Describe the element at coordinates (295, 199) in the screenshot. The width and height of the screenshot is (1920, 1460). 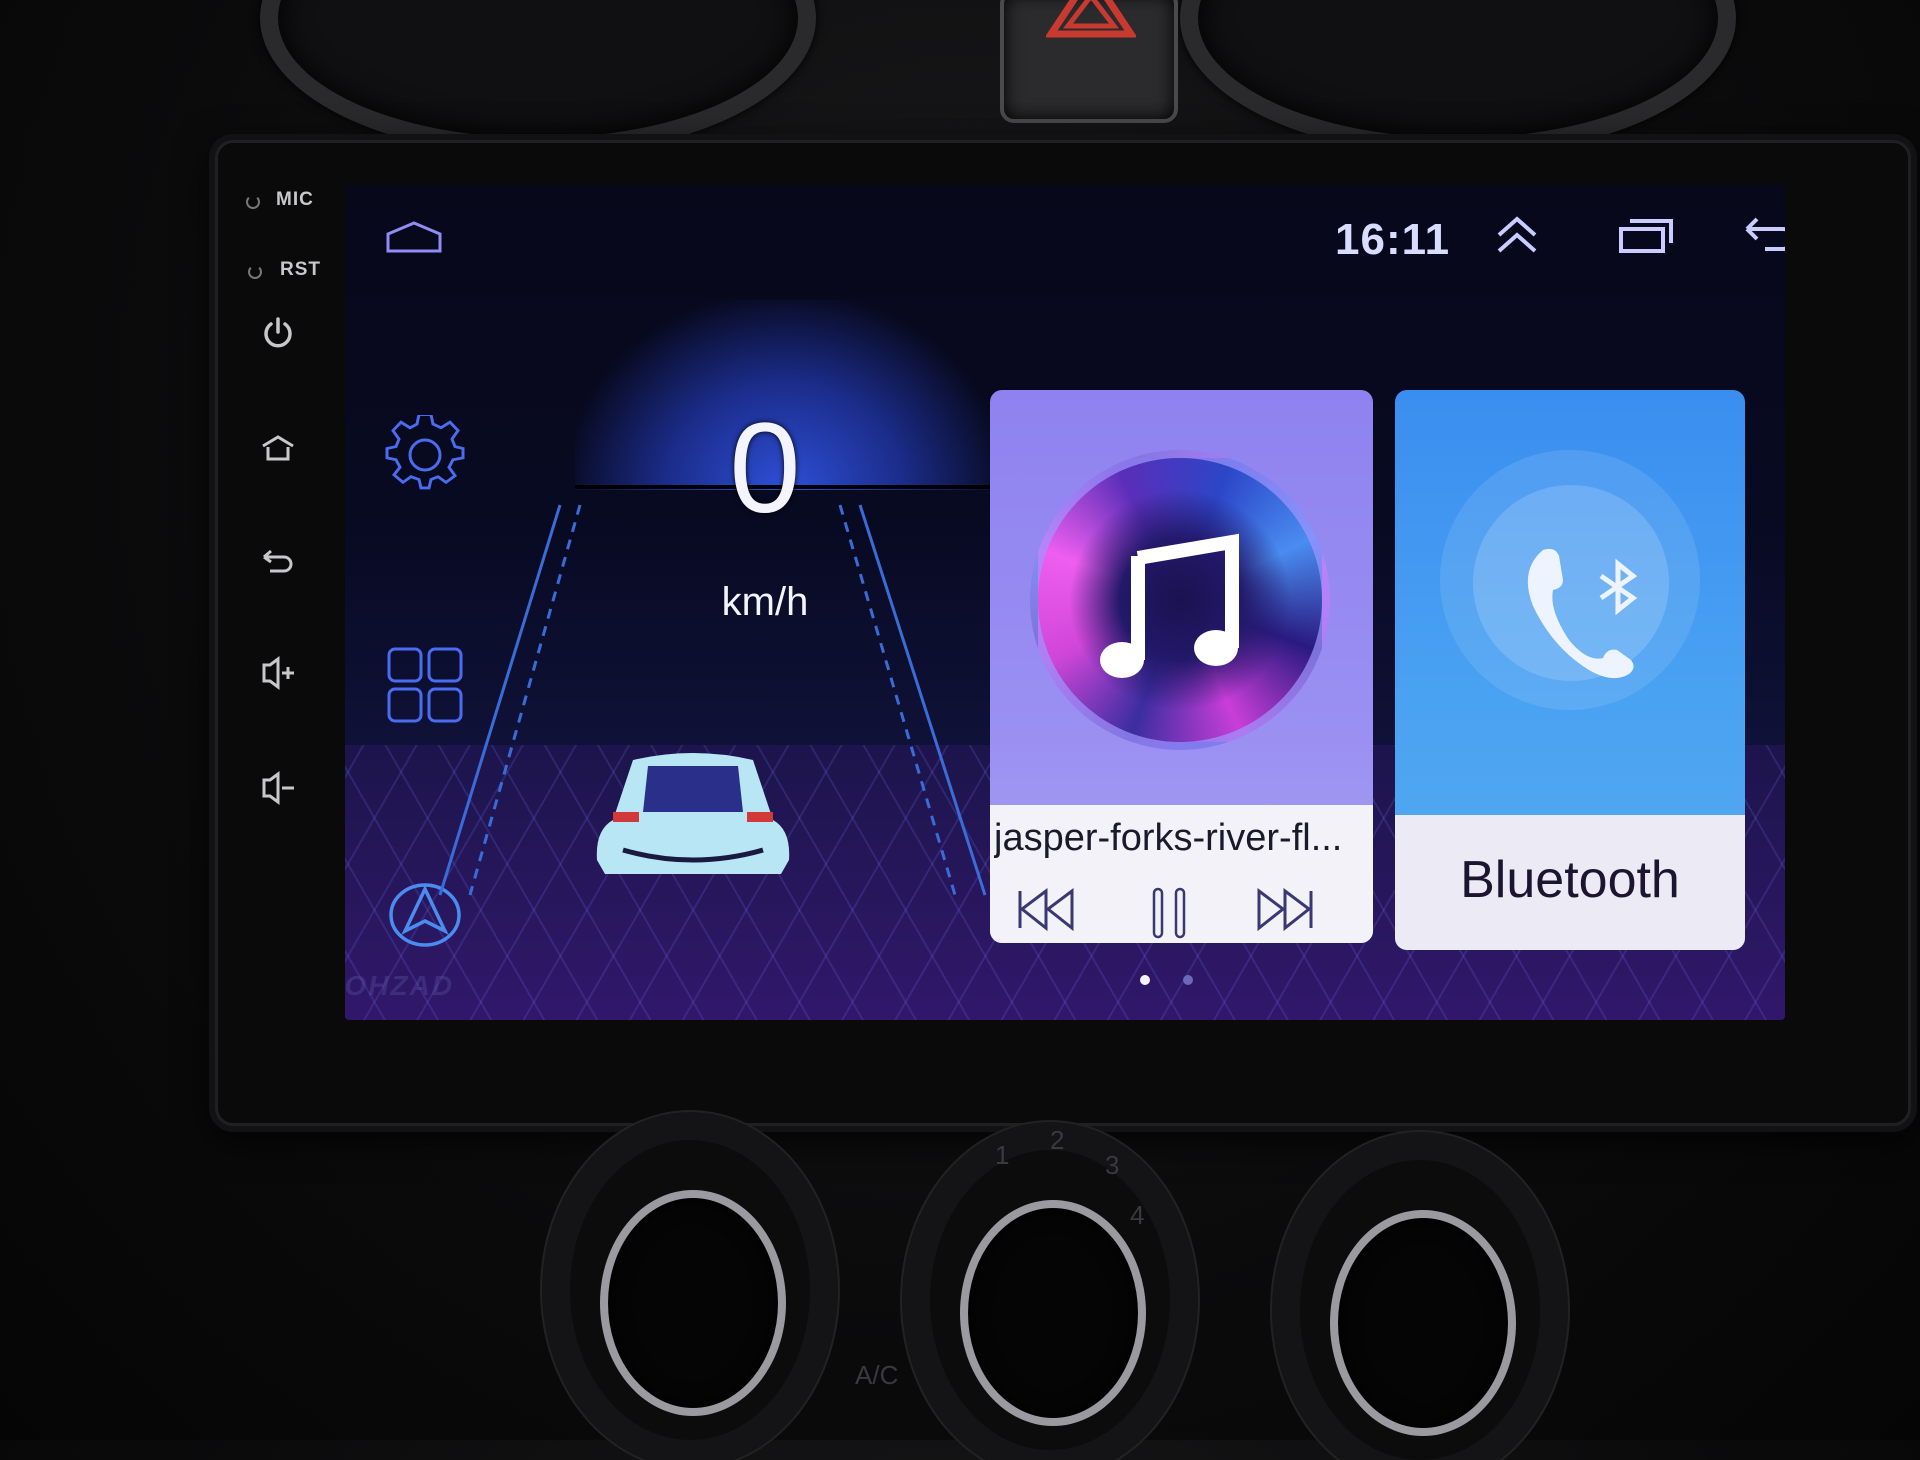
I see `mic-label: MIC` at that location.